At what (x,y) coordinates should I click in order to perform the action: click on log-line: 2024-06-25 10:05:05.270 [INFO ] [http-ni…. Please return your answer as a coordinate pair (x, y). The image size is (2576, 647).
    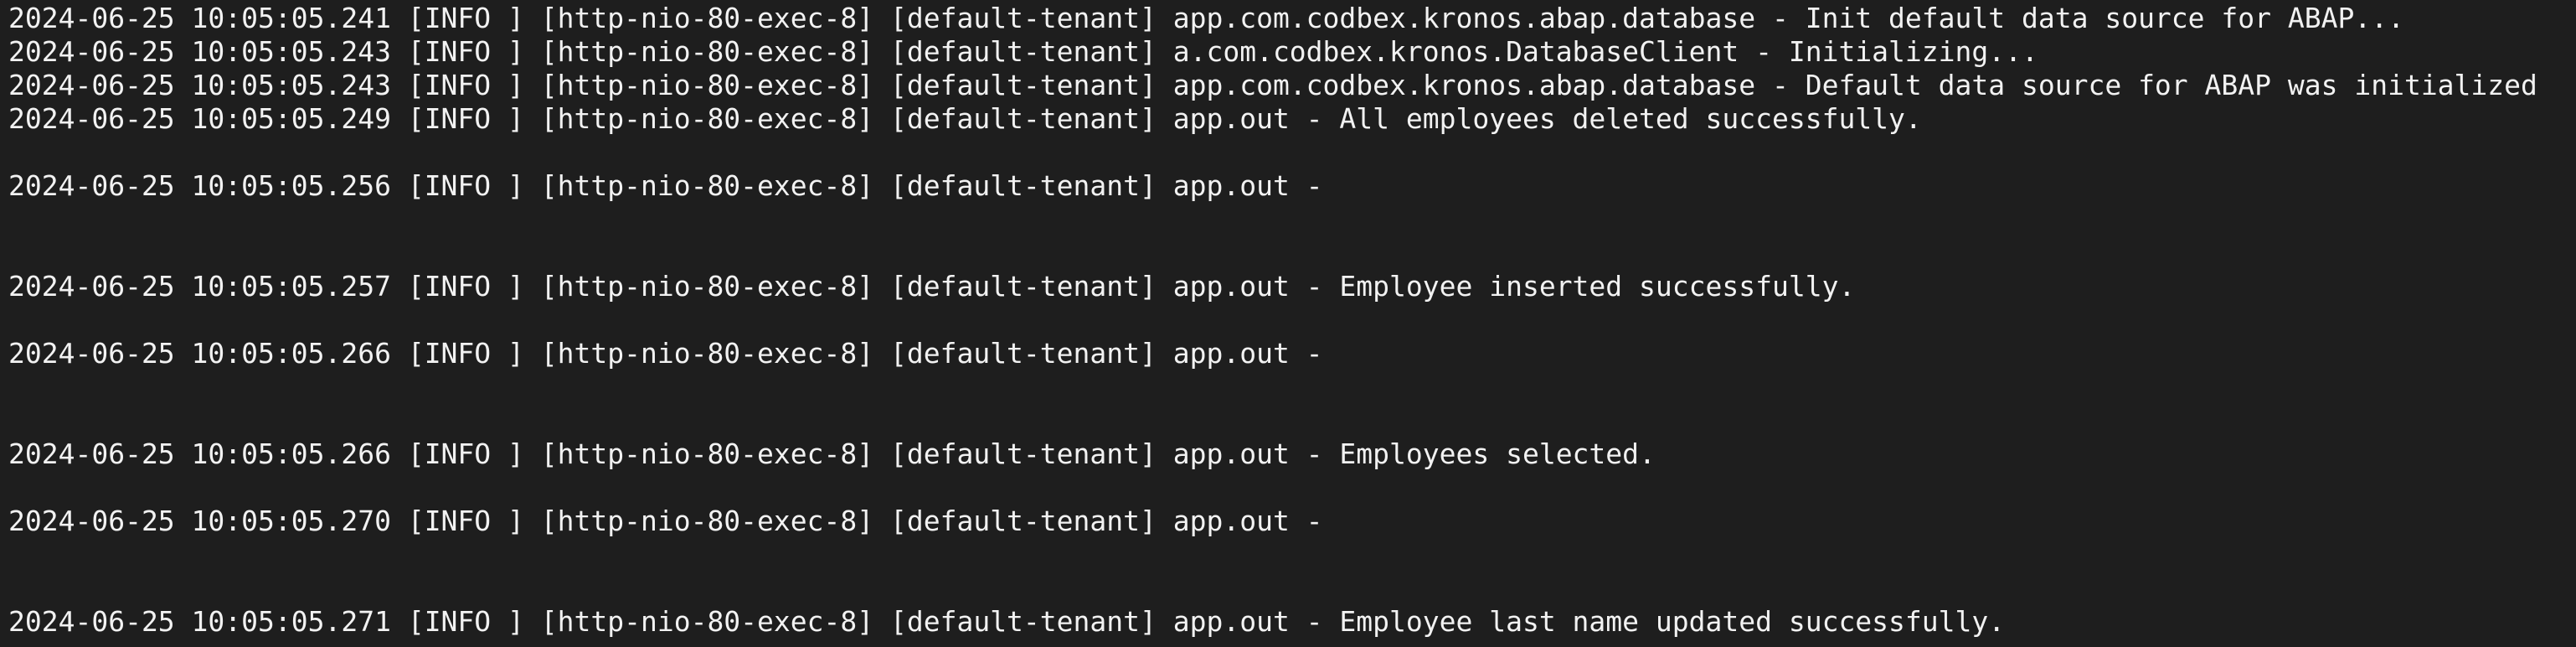
    Looking at the image, I should click on (665, 521).